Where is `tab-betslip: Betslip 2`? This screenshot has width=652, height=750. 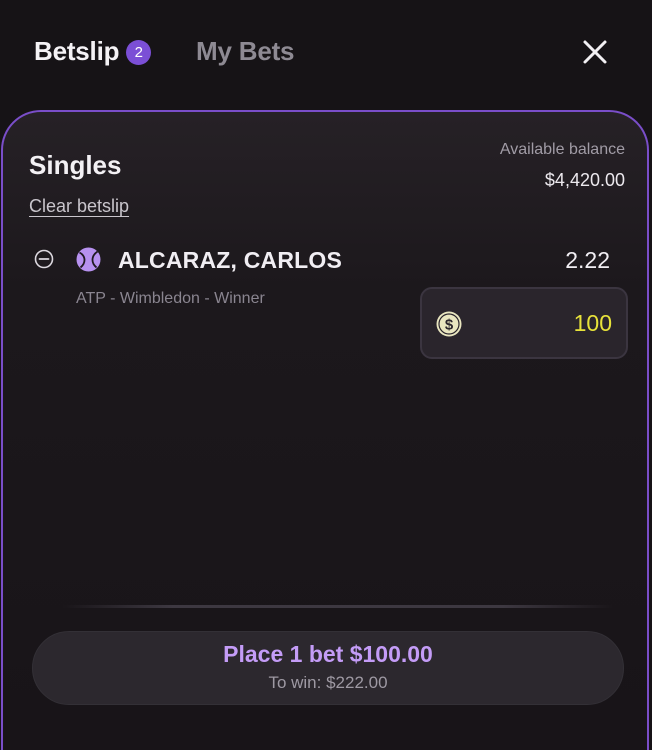 tab-betslip: Betslip 2 is located at coordinates (93, 51).